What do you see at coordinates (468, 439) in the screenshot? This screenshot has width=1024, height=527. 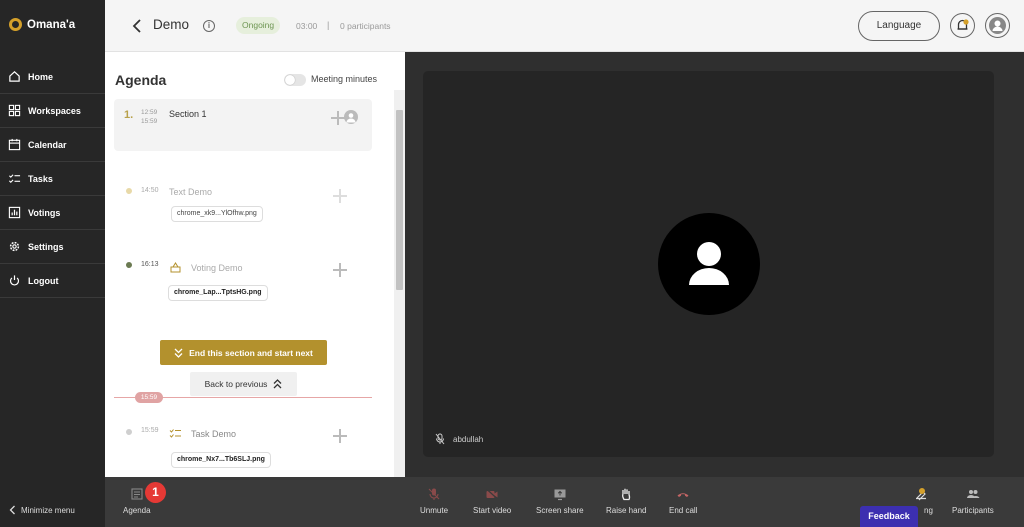 I see `participant-name: abdullah` at bounding box center [468, 439].